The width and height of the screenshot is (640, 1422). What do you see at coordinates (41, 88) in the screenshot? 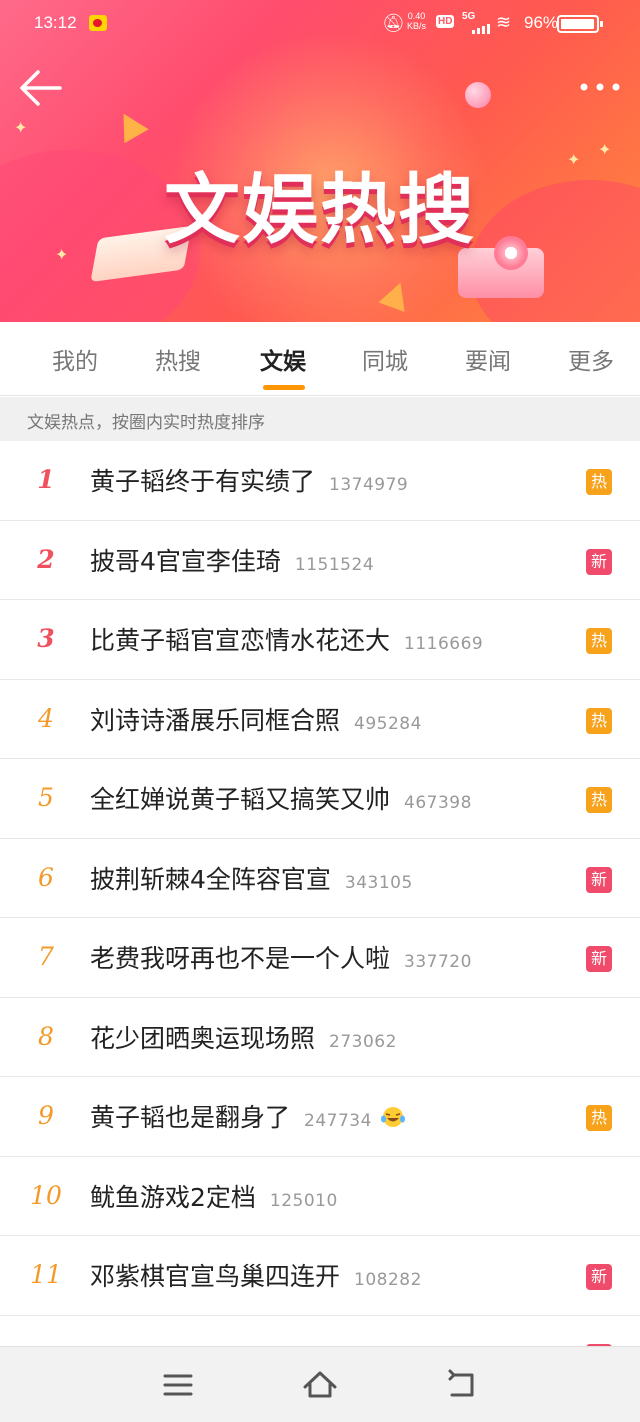
I see `back-arrow-icon` at bounding box center [41, 88].